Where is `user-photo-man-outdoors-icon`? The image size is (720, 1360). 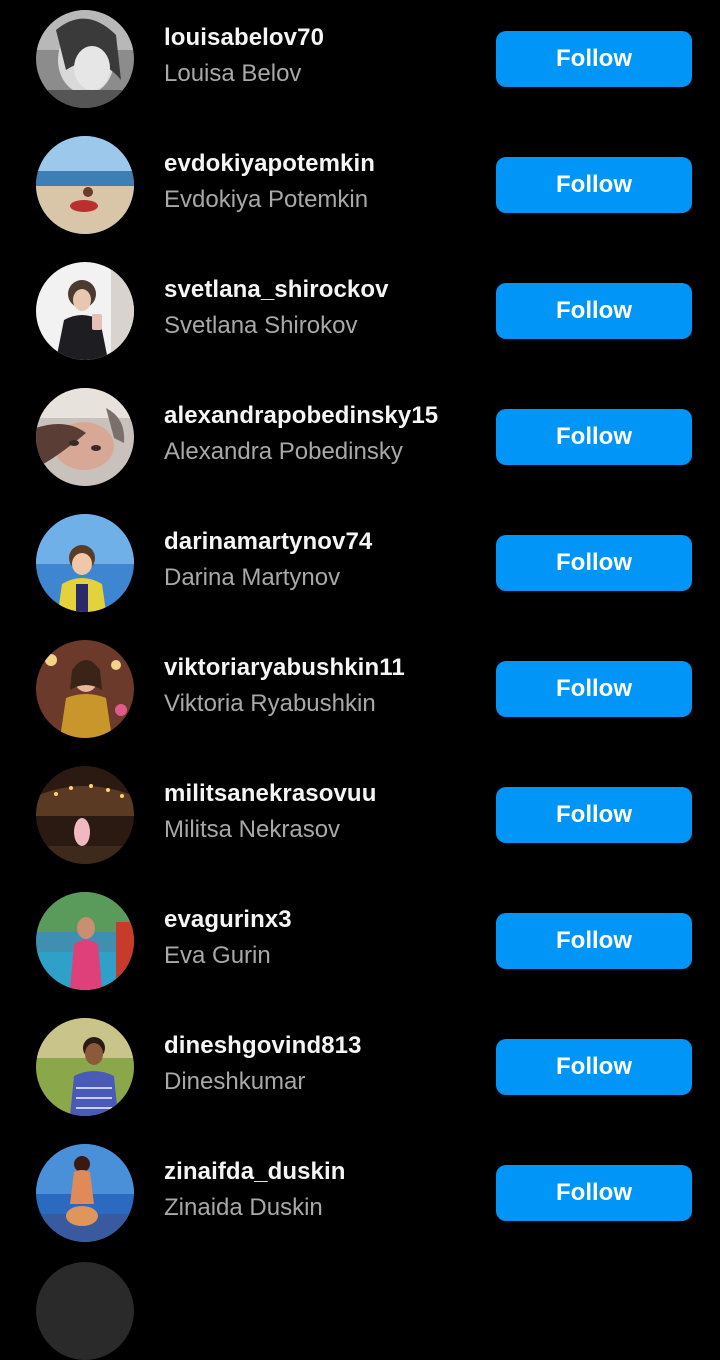 user-photo-man-outdoors-icon is located at coordinates (85, 1067).